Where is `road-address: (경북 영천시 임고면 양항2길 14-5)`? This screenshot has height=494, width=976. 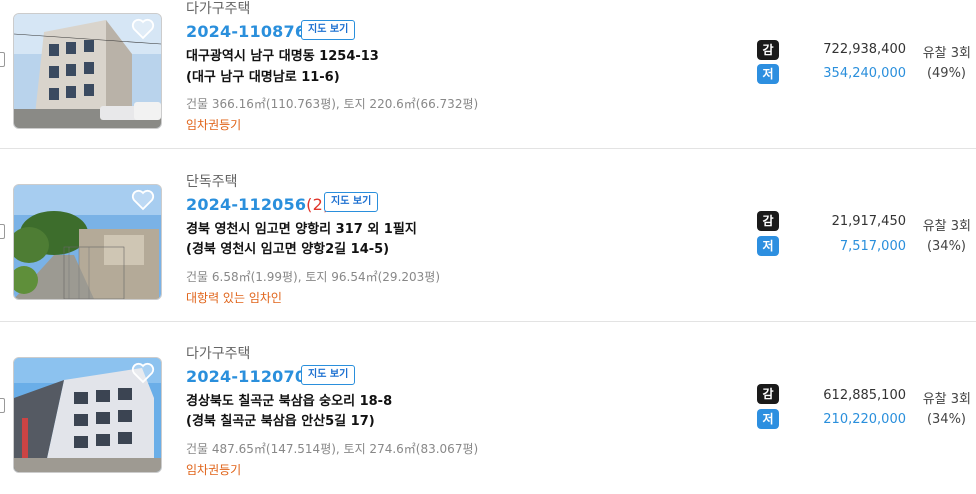 road-address: (경북 영천시 임고면 양항2길 14-5) is located at coordinates (288, 249).